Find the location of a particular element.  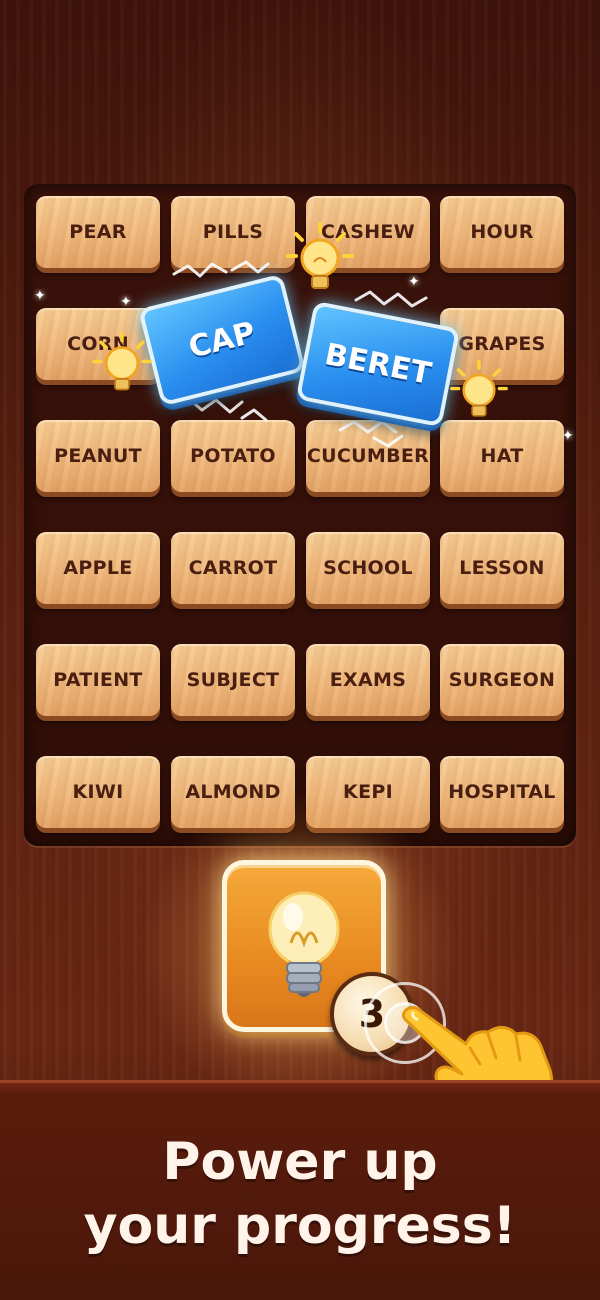

tile-label: PILLS is located at coordinates (233, 232).